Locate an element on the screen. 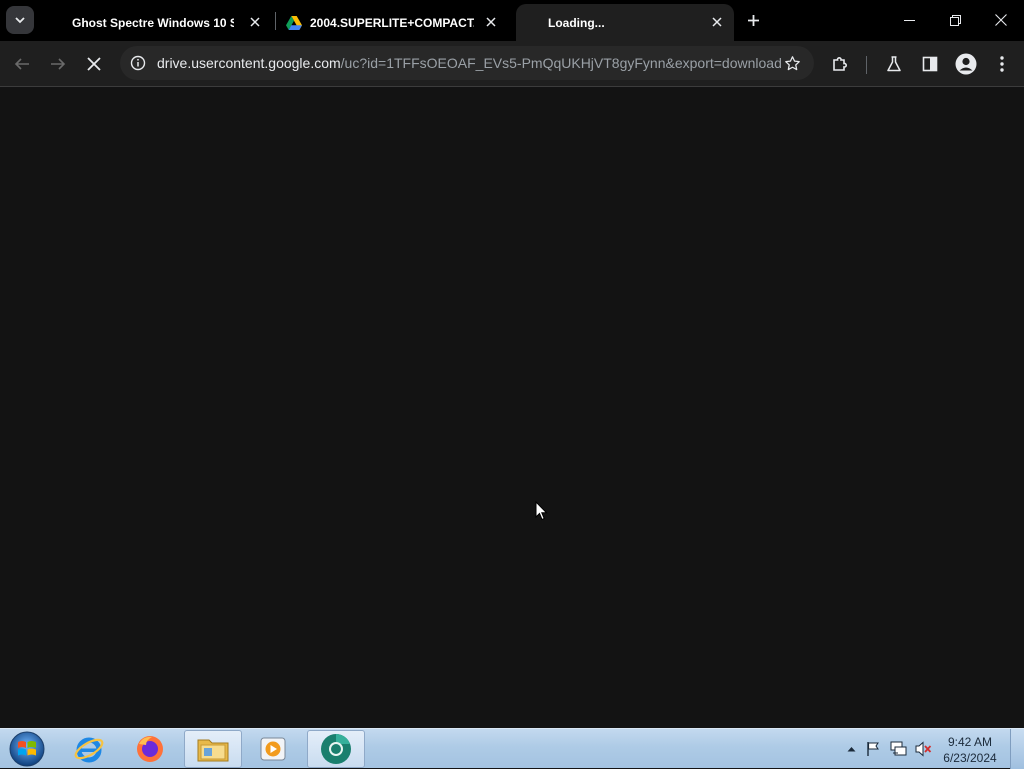  network-tray is located at coordinates (898, 749).